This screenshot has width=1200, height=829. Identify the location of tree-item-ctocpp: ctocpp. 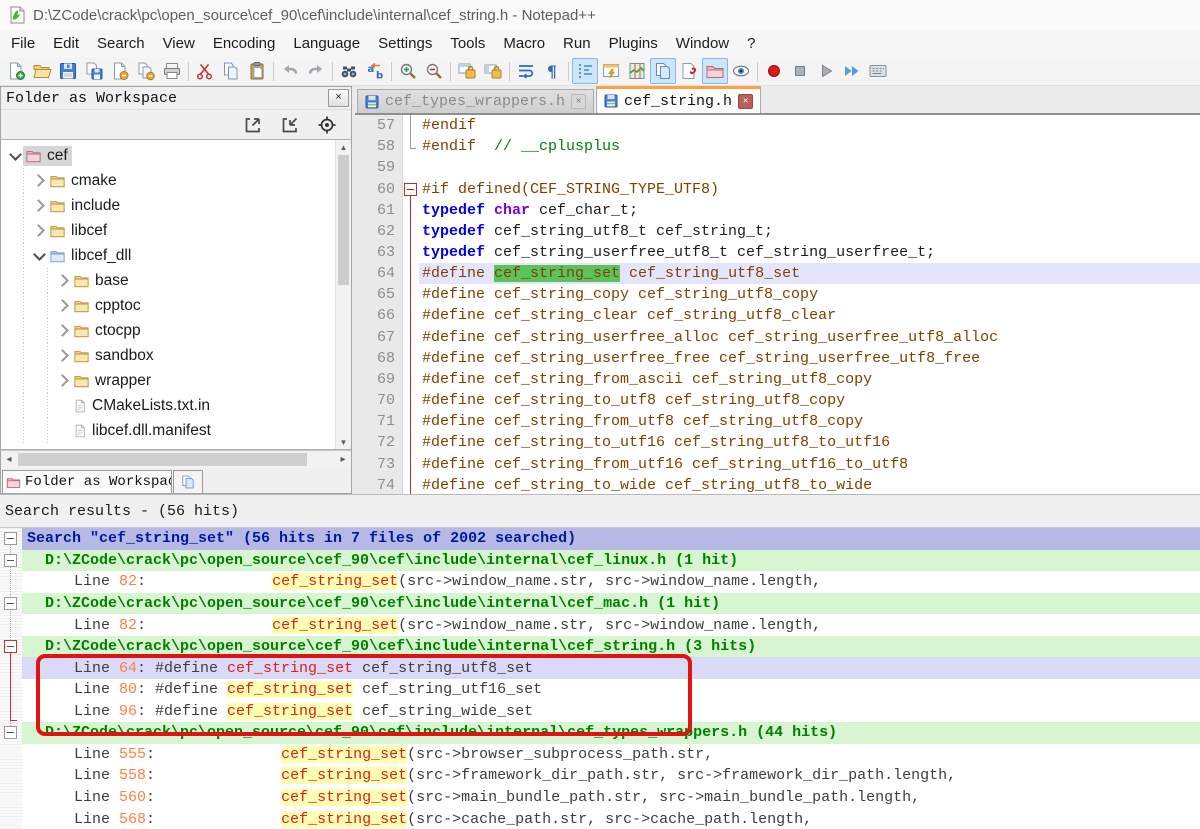
(176, 330).